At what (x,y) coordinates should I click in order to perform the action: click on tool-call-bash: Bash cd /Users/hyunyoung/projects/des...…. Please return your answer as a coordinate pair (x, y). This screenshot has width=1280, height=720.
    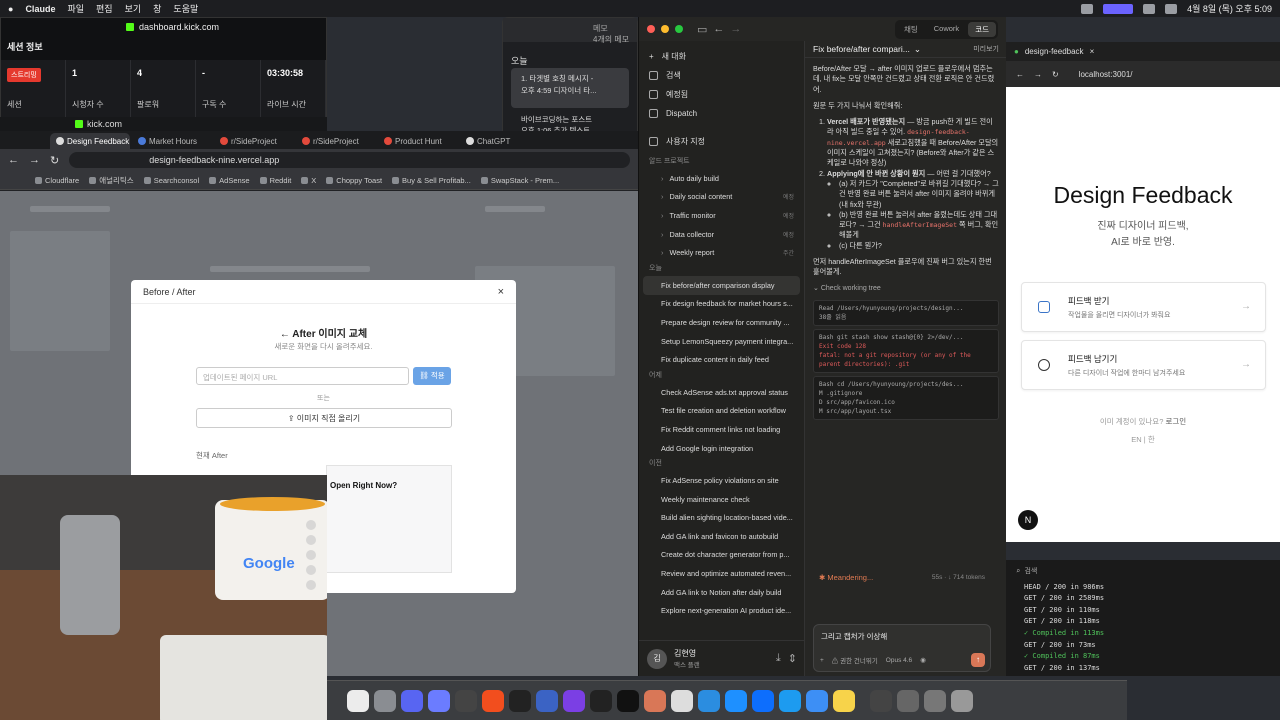
    Looking at the image, I should click on (906, 397).